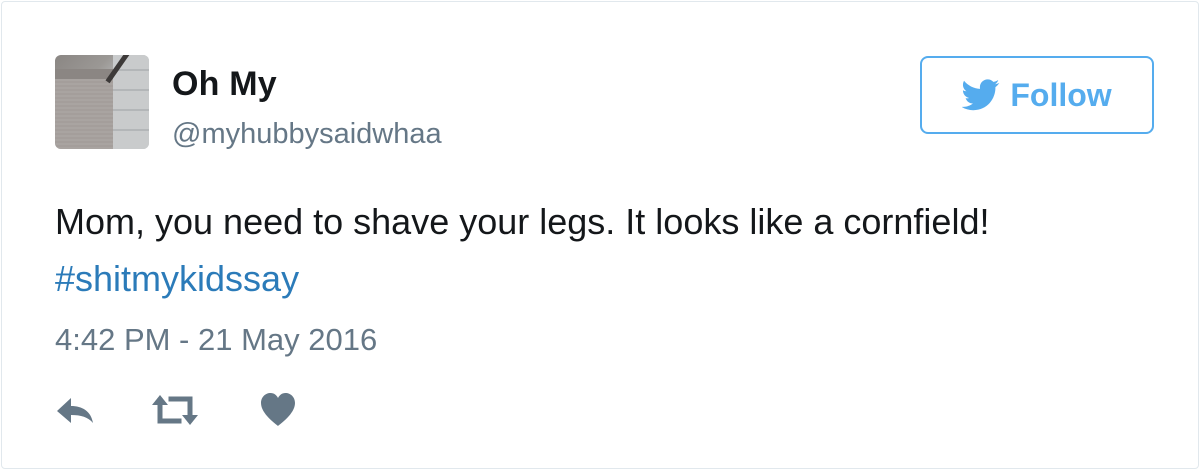 The image size is (1200, 470). Describe the element at coordinates (177, 278) in the screenshot. I see `hashtag-link: #shitmykidssay` at that location.